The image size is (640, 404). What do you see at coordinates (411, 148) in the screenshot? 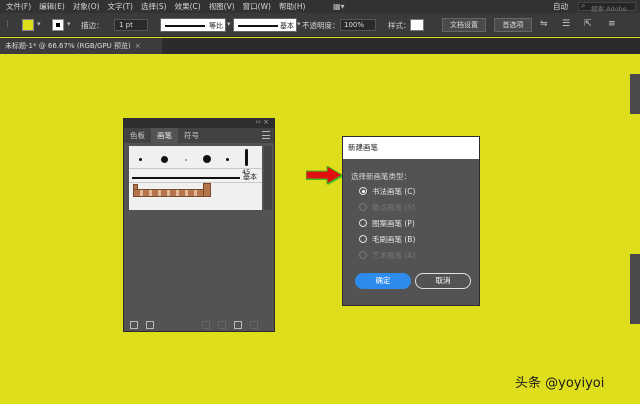
I see `dialog-title: 新建画笔` at bounding box center [411, 148].